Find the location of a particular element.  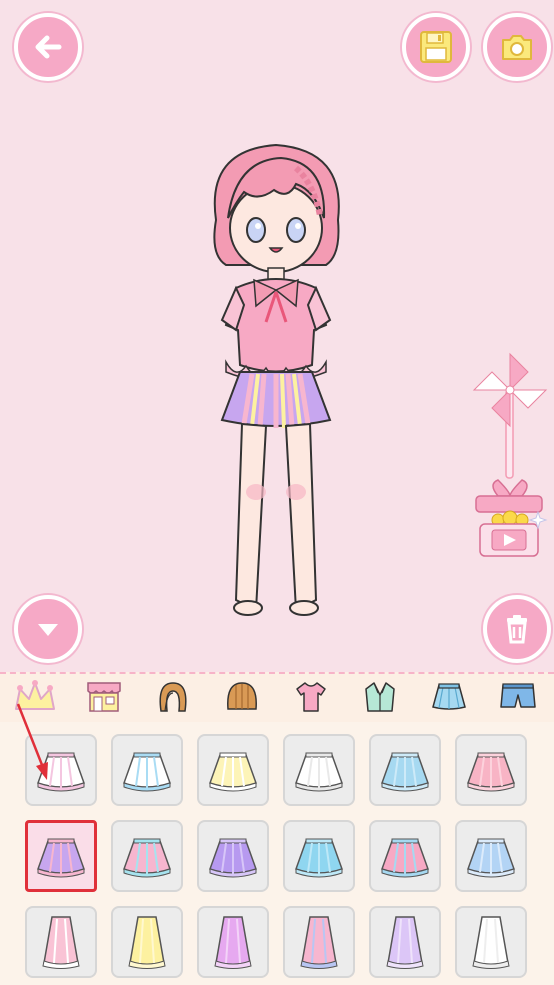

category-shop is located at coordinates (103, 699).